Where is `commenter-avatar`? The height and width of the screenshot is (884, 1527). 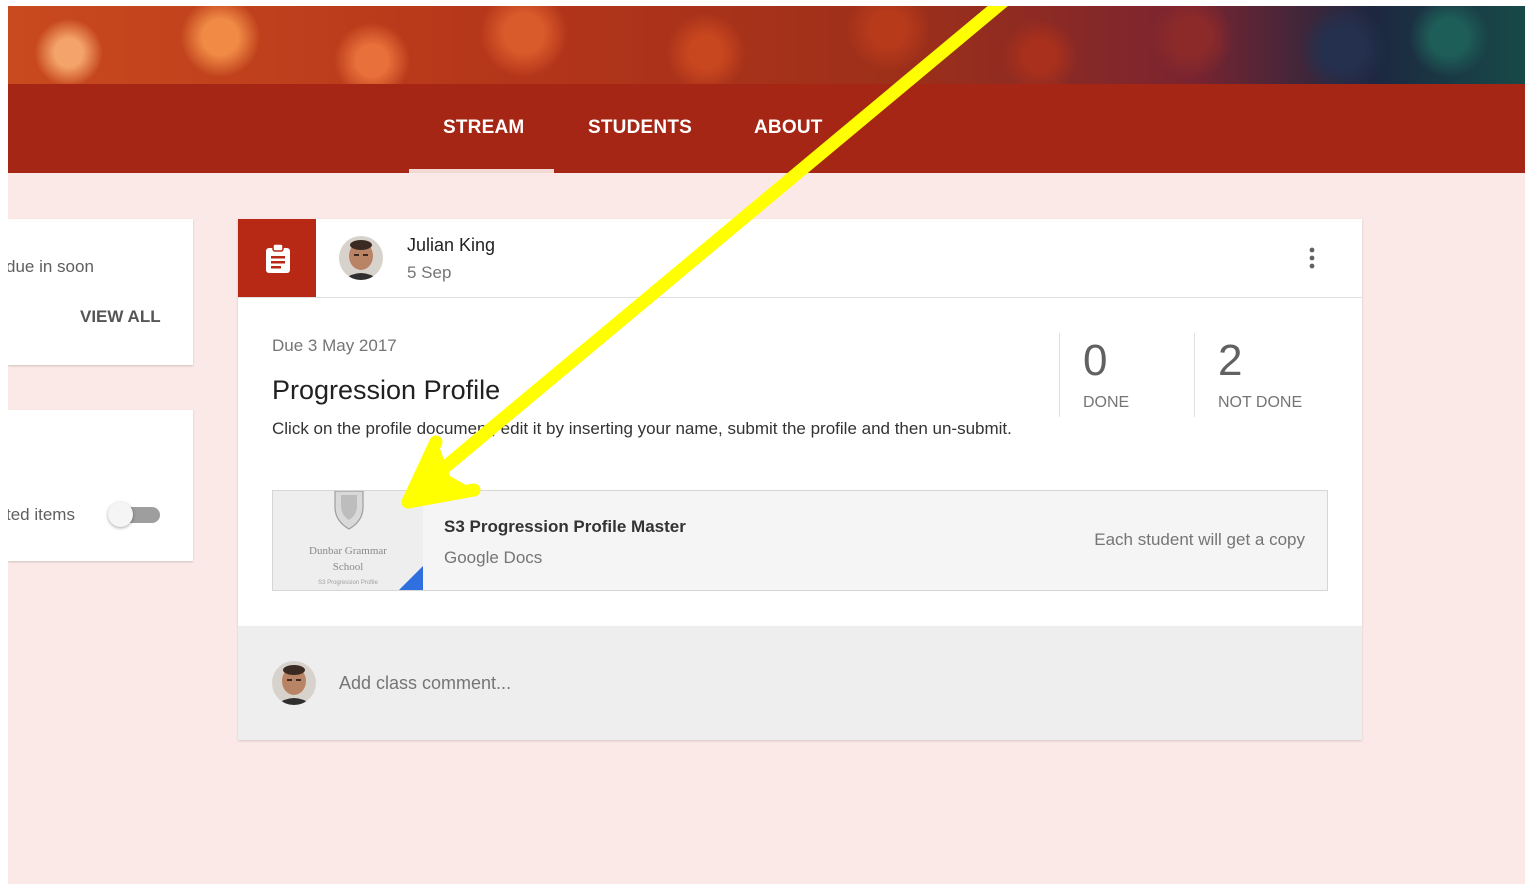
commenter-avatar is located at coordinates (294, 683).